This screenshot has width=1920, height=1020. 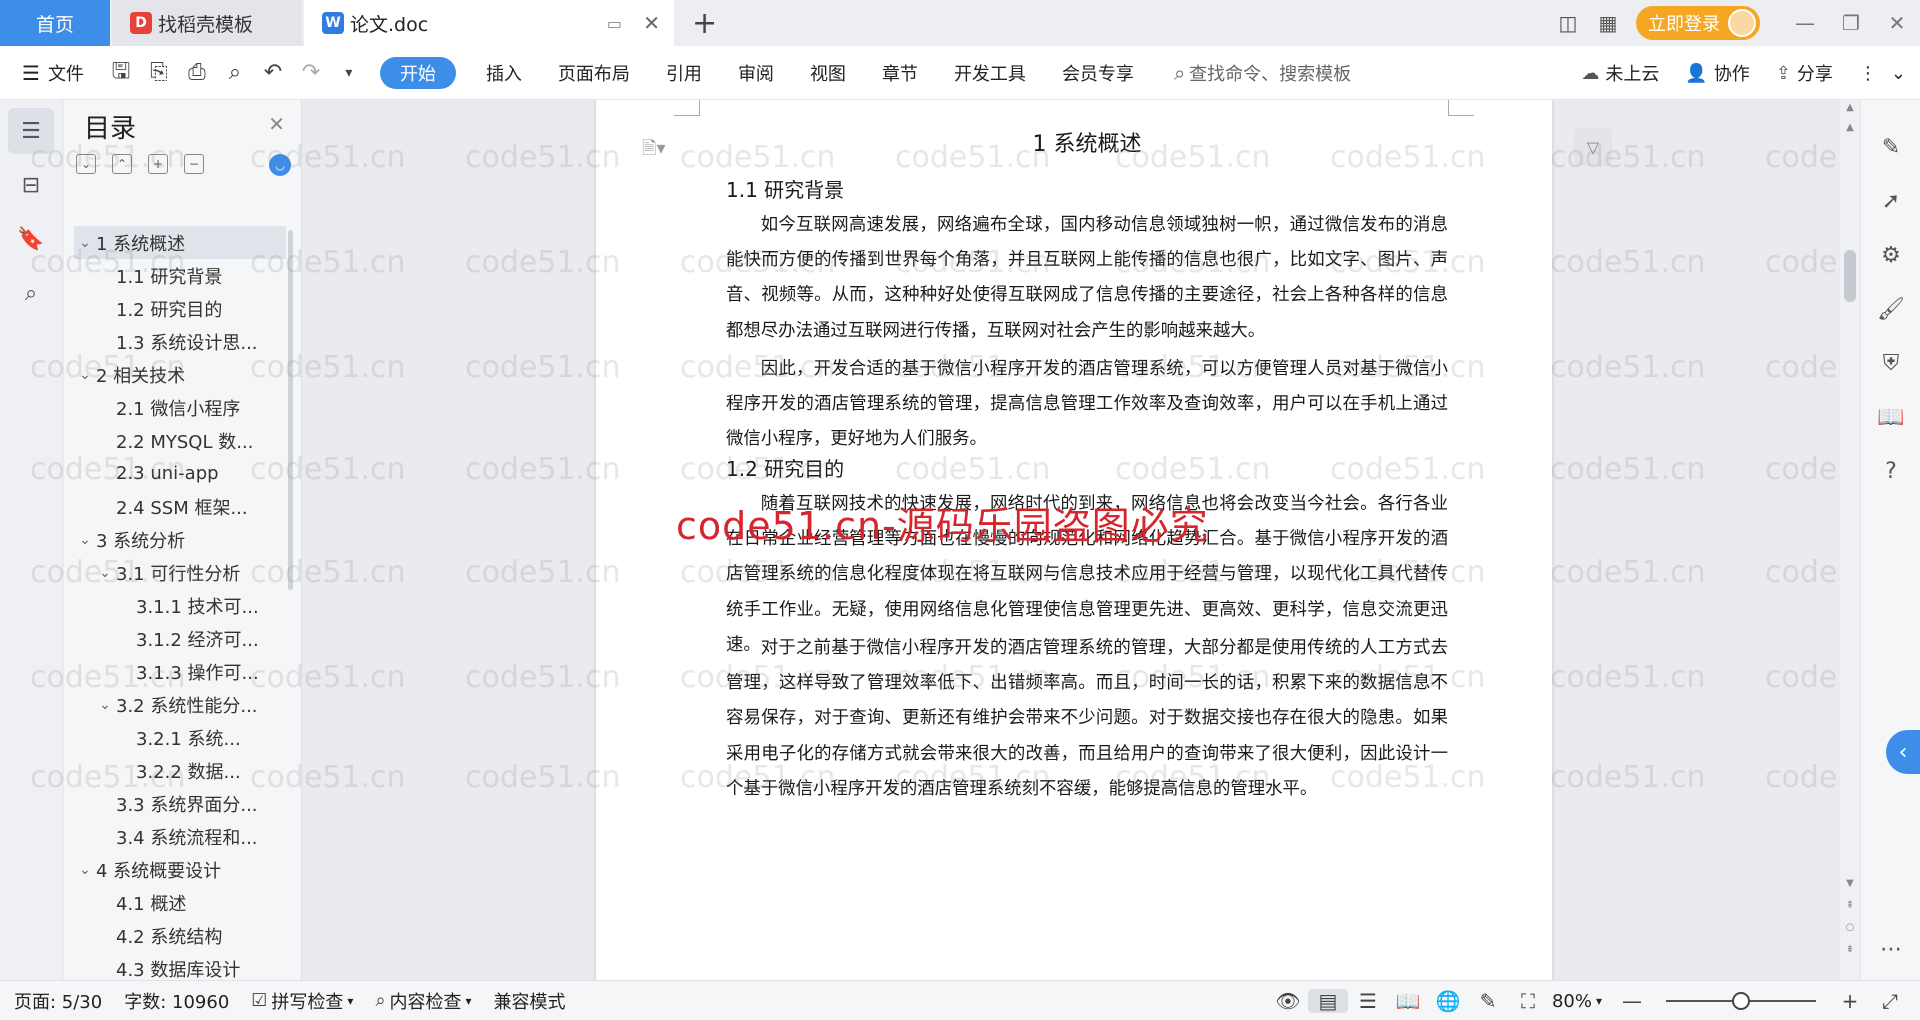 What do you see at coordinates (31, 131) in the screenshot?
I see `toc-panel-icon: ☰` at bounding box center [31, 131].